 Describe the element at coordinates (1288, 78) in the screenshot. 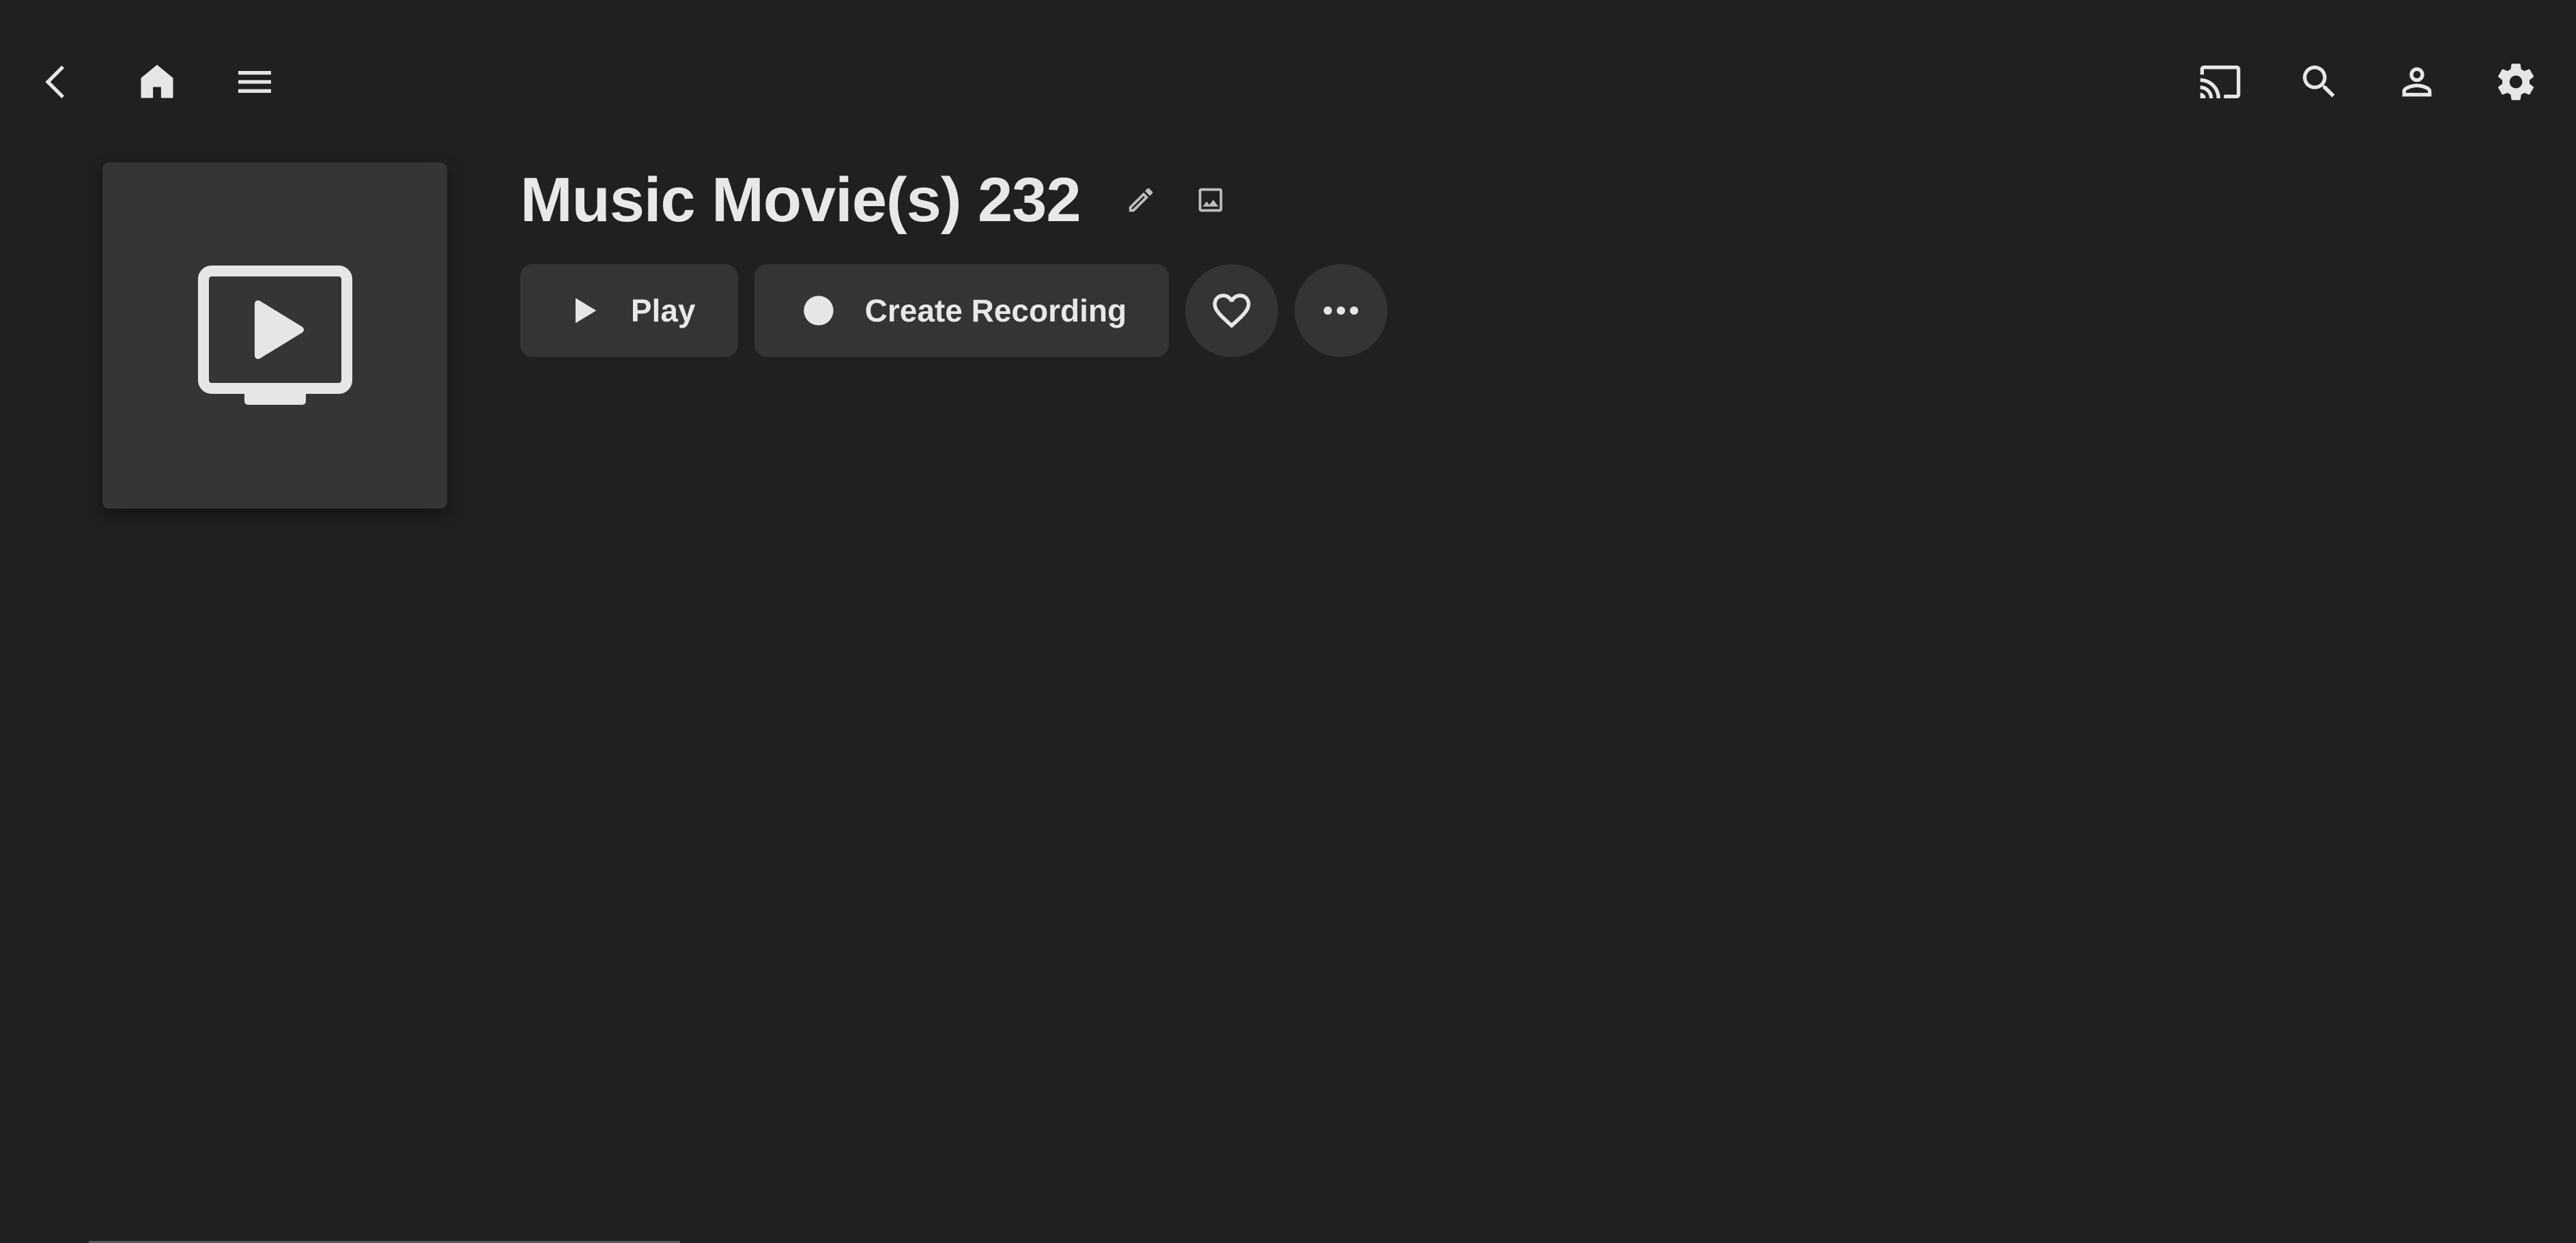

I see `top-app-bar` at that location.